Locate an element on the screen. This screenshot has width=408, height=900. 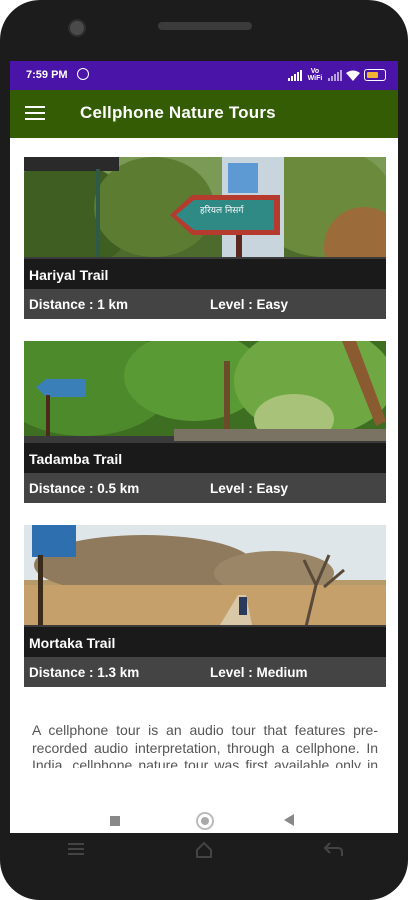
home-icon is located at coordinates (205, 821).